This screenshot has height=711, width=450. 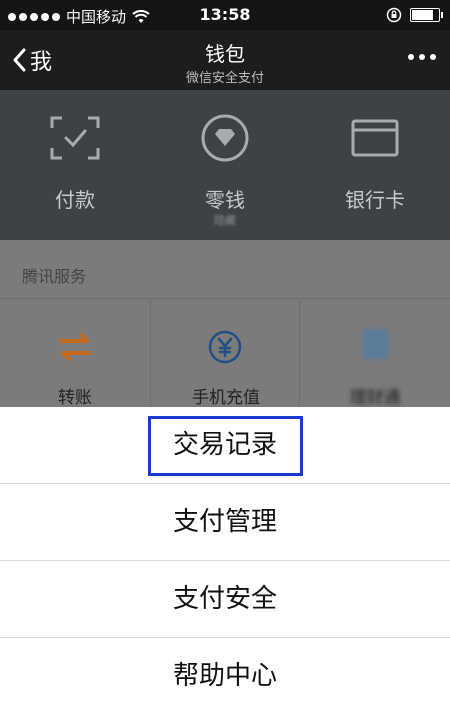 I want to click on action-help-center: 帮助中心, so click(x=225, y=674).